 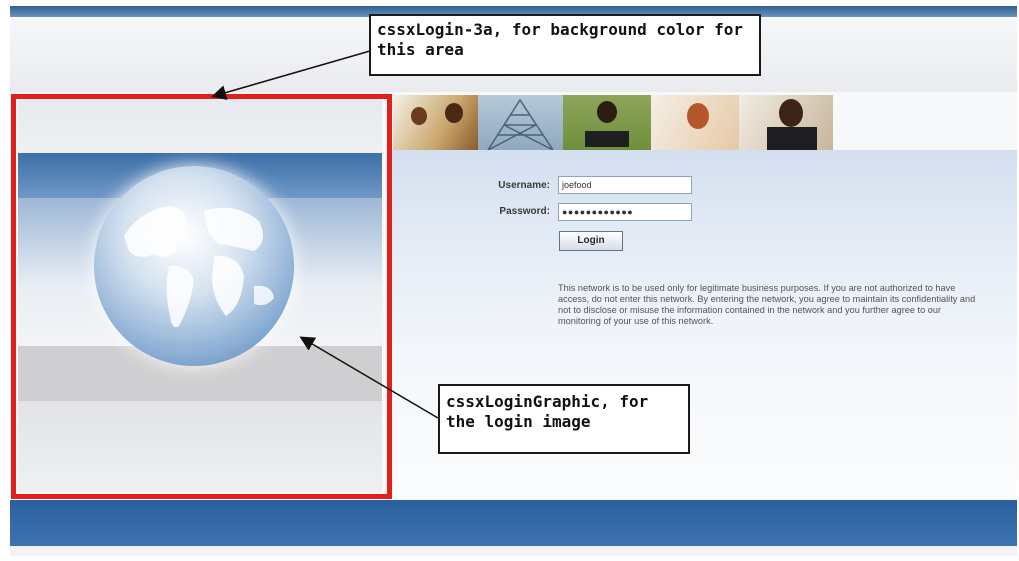 What do you see at coordinates (564, 419) in the screenshot?
I see `login-graphic-callout: cssxLoginGraphic, for the login image` at bounding box center [564, 419].